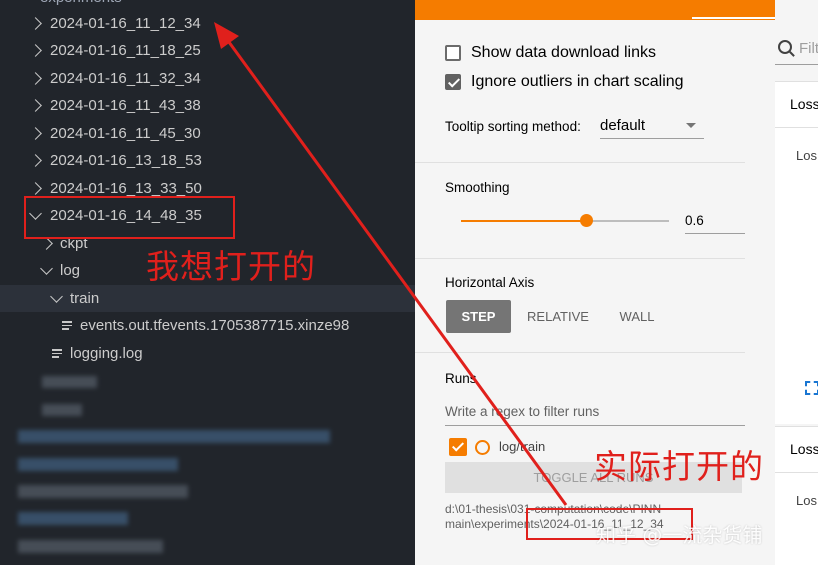  Describe the element at coordinates (226, 35) in the screenshot. I see `arrowhead-icon` at that location.